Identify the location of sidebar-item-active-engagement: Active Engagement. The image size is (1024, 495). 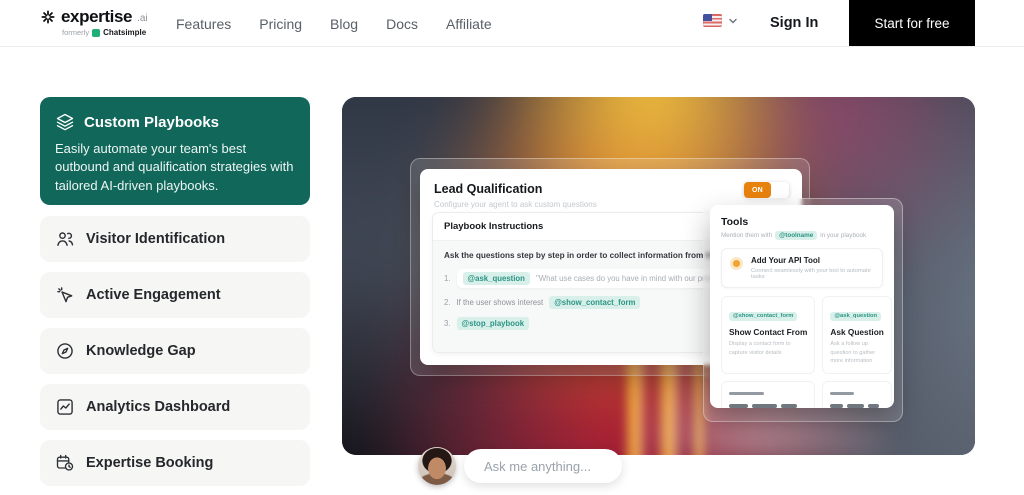
(175, 295).